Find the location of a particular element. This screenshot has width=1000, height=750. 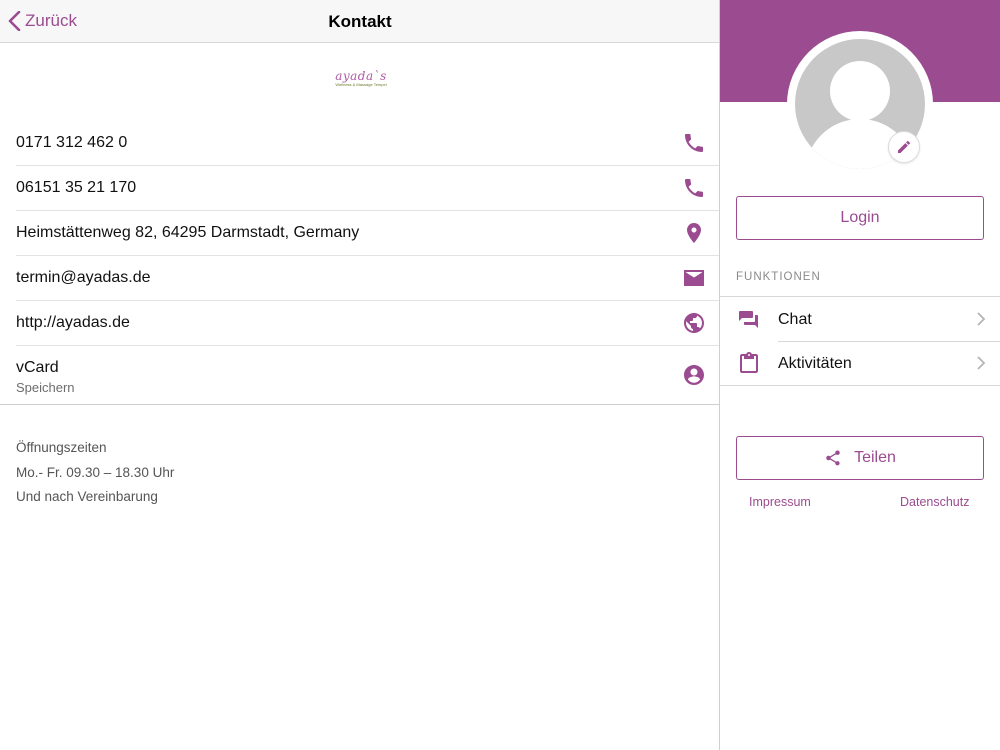

location-pin-icon is located at coordinates (694, 233).